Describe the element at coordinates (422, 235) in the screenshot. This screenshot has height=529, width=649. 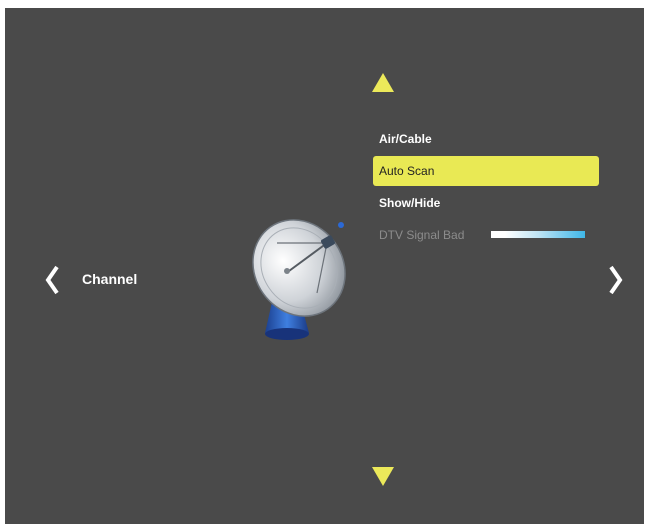
I see `menu-item-label: DTV Signal Bad` at that location.